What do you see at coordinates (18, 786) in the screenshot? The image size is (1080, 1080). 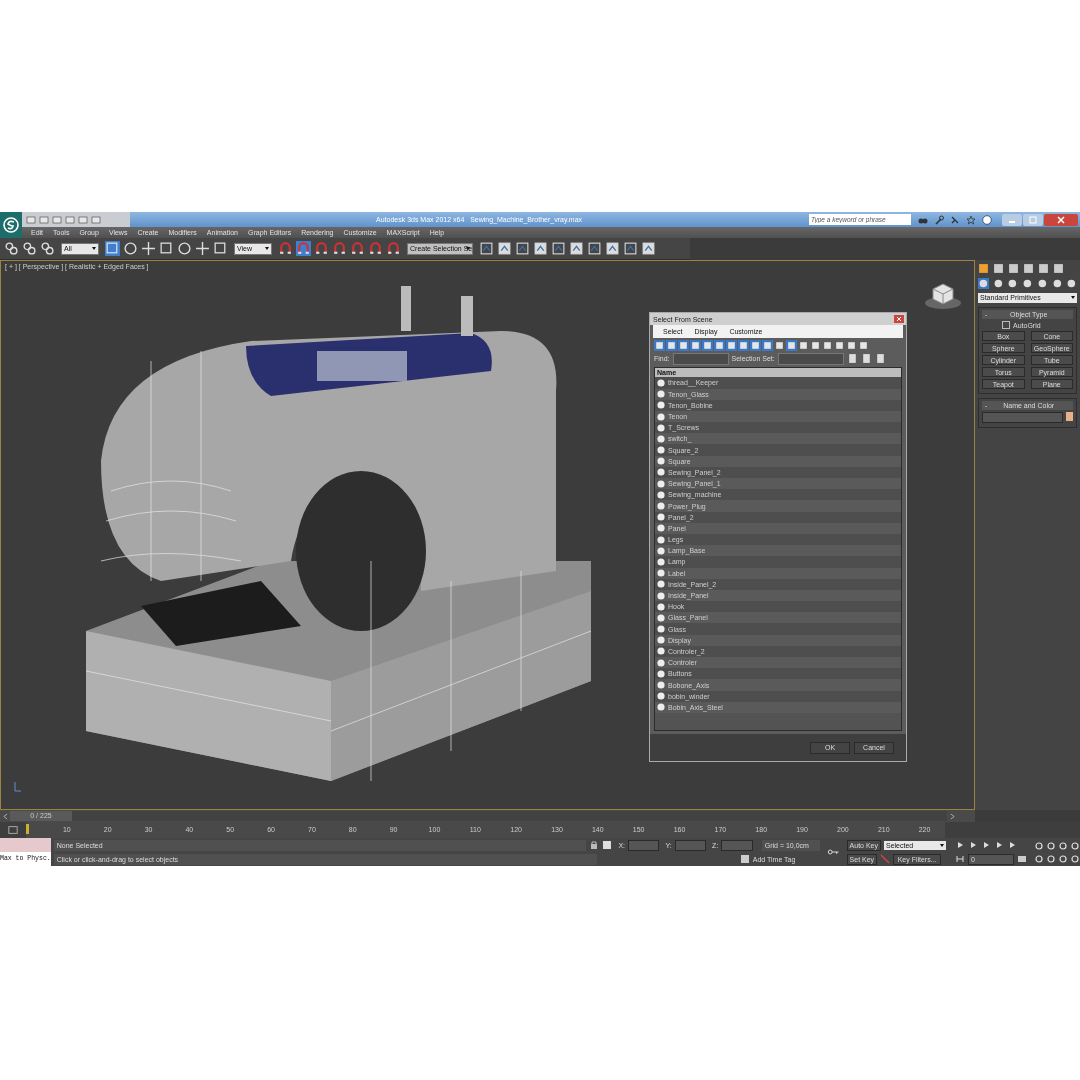 I see `axis-tripod-icon` at bounding box center [18, 786].